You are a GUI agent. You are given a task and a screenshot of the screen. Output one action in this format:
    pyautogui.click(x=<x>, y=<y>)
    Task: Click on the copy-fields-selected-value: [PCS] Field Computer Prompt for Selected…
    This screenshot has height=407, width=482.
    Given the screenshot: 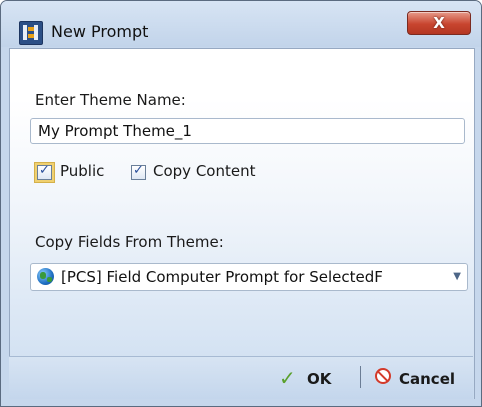 What is the action you would take?
    pyautogui.click(x=222, y=277)
    